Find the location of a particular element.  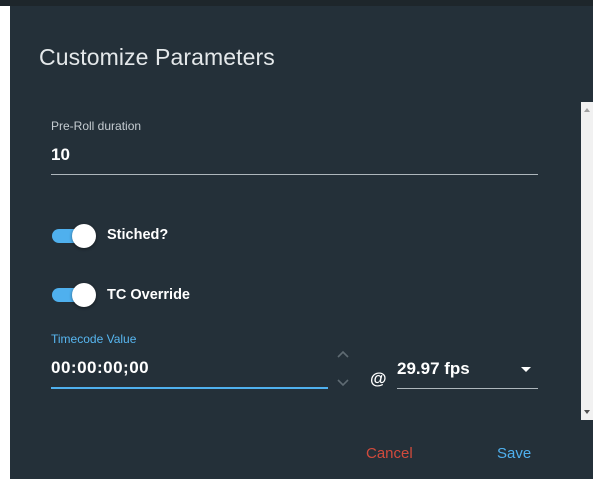

caret-down-icon is located at coordinates (526, 369).